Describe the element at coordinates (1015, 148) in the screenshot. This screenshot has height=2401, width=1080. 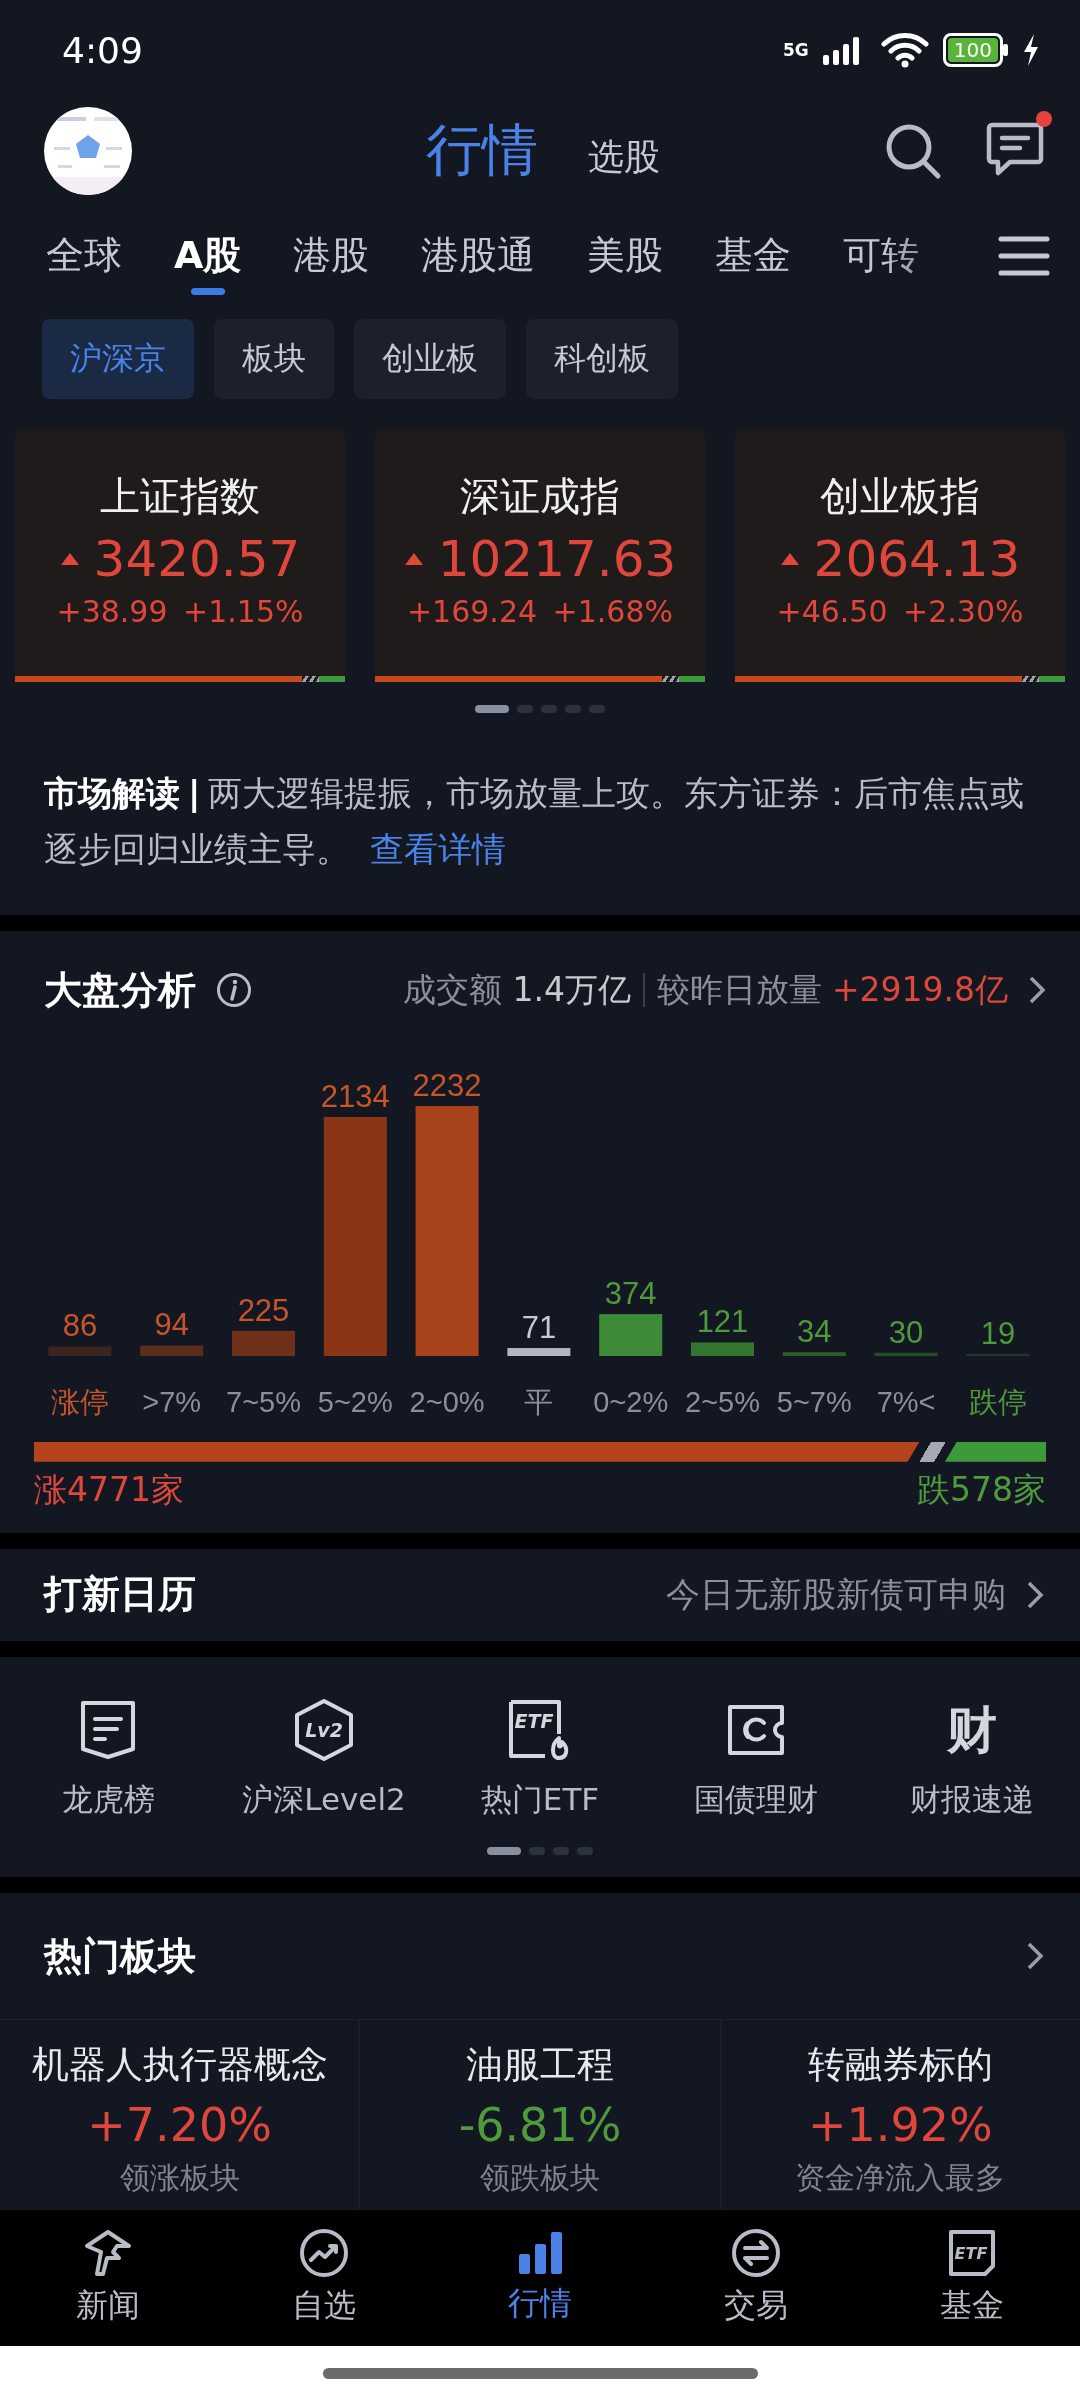
I see `message-icon` at that location.